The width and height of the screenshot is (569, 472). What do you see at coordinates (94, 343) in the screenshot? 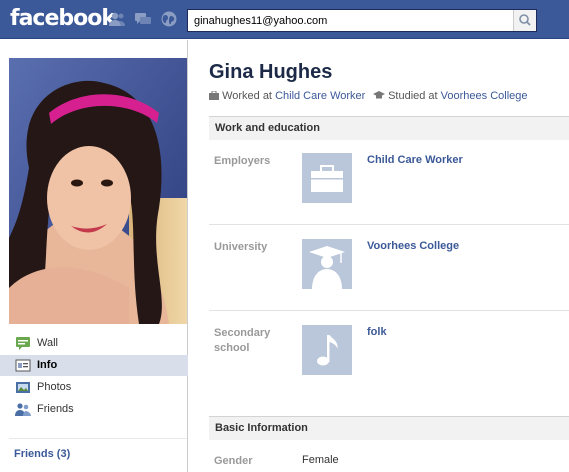
I see `nav-wall: Wall` at bounding box center [94, 343].